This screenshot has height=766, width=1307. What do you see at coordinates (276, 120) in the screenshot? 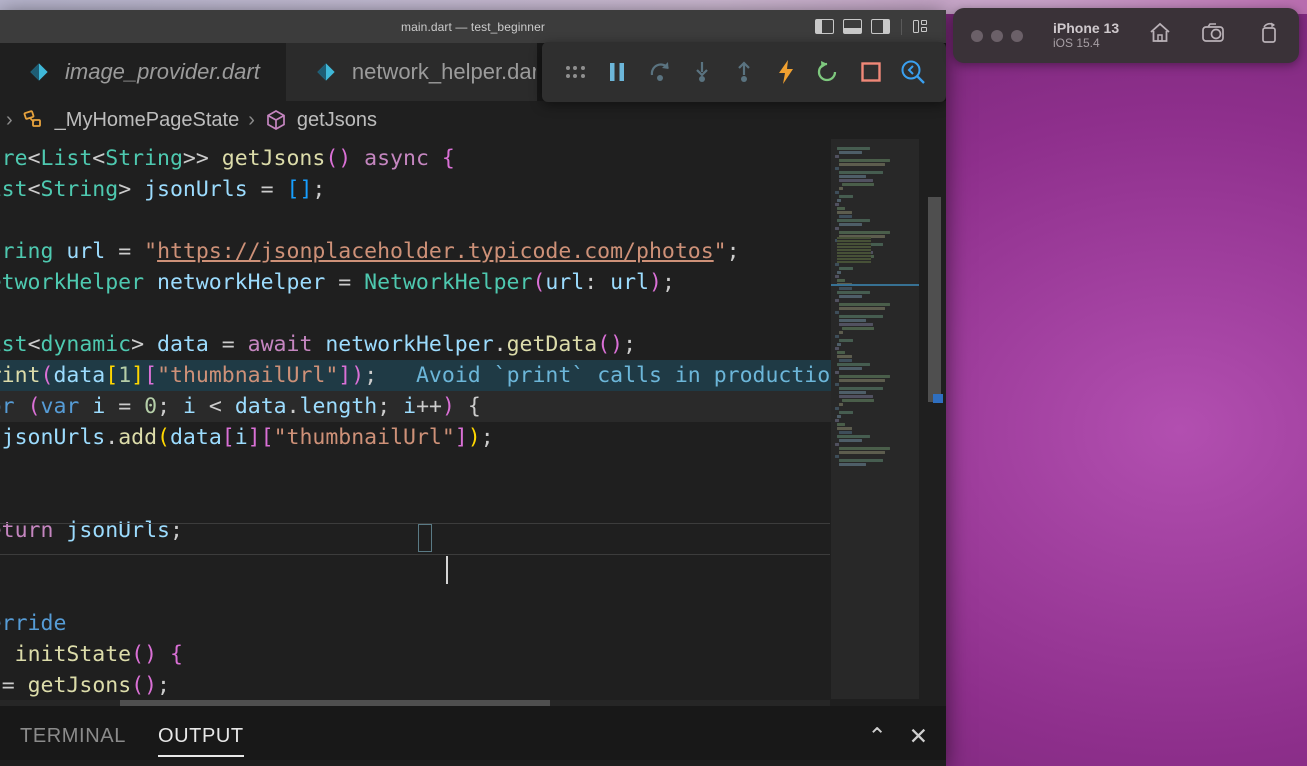
I see `method-cube-icon` at bounding box center [276, 120].